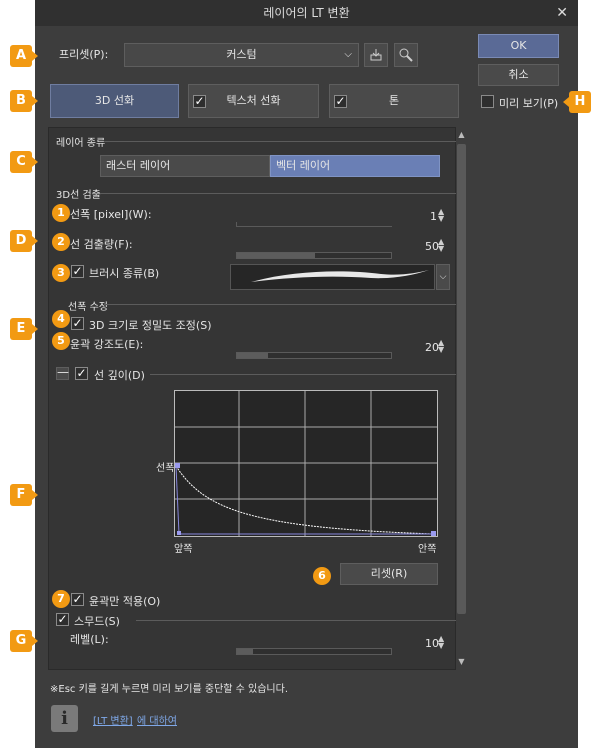  What do you see at coordinates (24, 241) in the screenshot?
I see `callout-d: D` at bounding box center [24, 241].